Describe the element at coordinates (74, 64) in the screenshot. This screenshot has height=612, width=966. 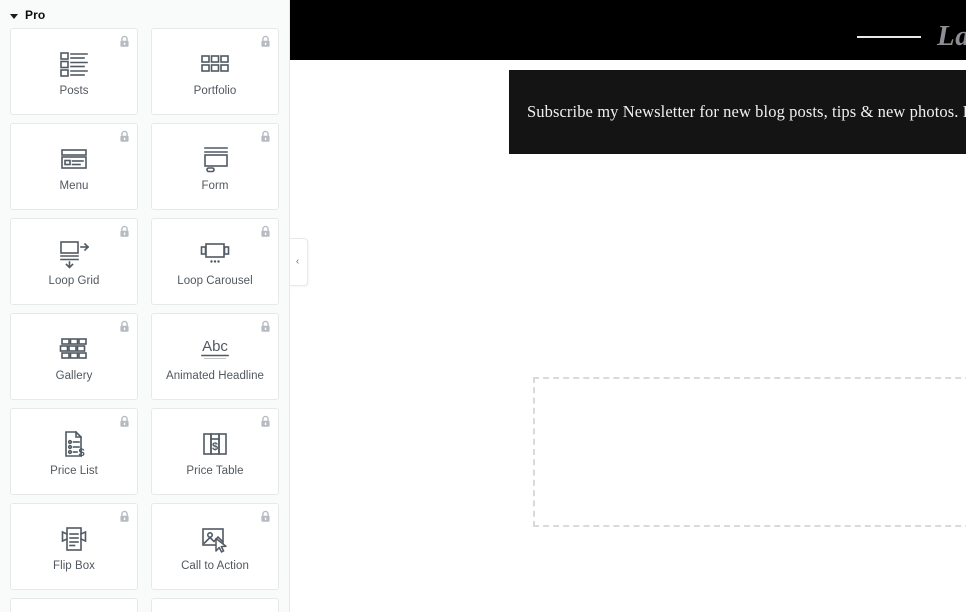
I see `posts-icon` at that location.